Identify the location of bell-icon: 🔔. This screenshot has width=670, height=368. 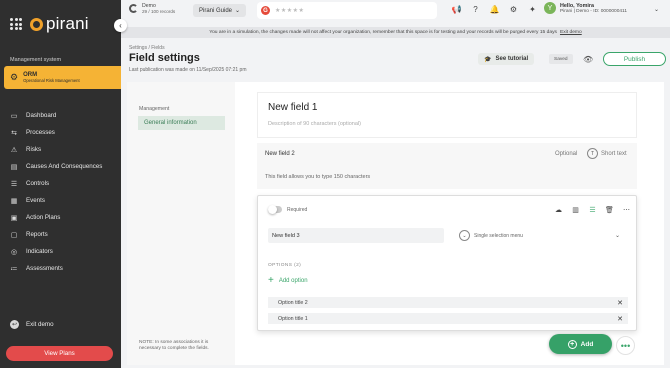
(494, 9).